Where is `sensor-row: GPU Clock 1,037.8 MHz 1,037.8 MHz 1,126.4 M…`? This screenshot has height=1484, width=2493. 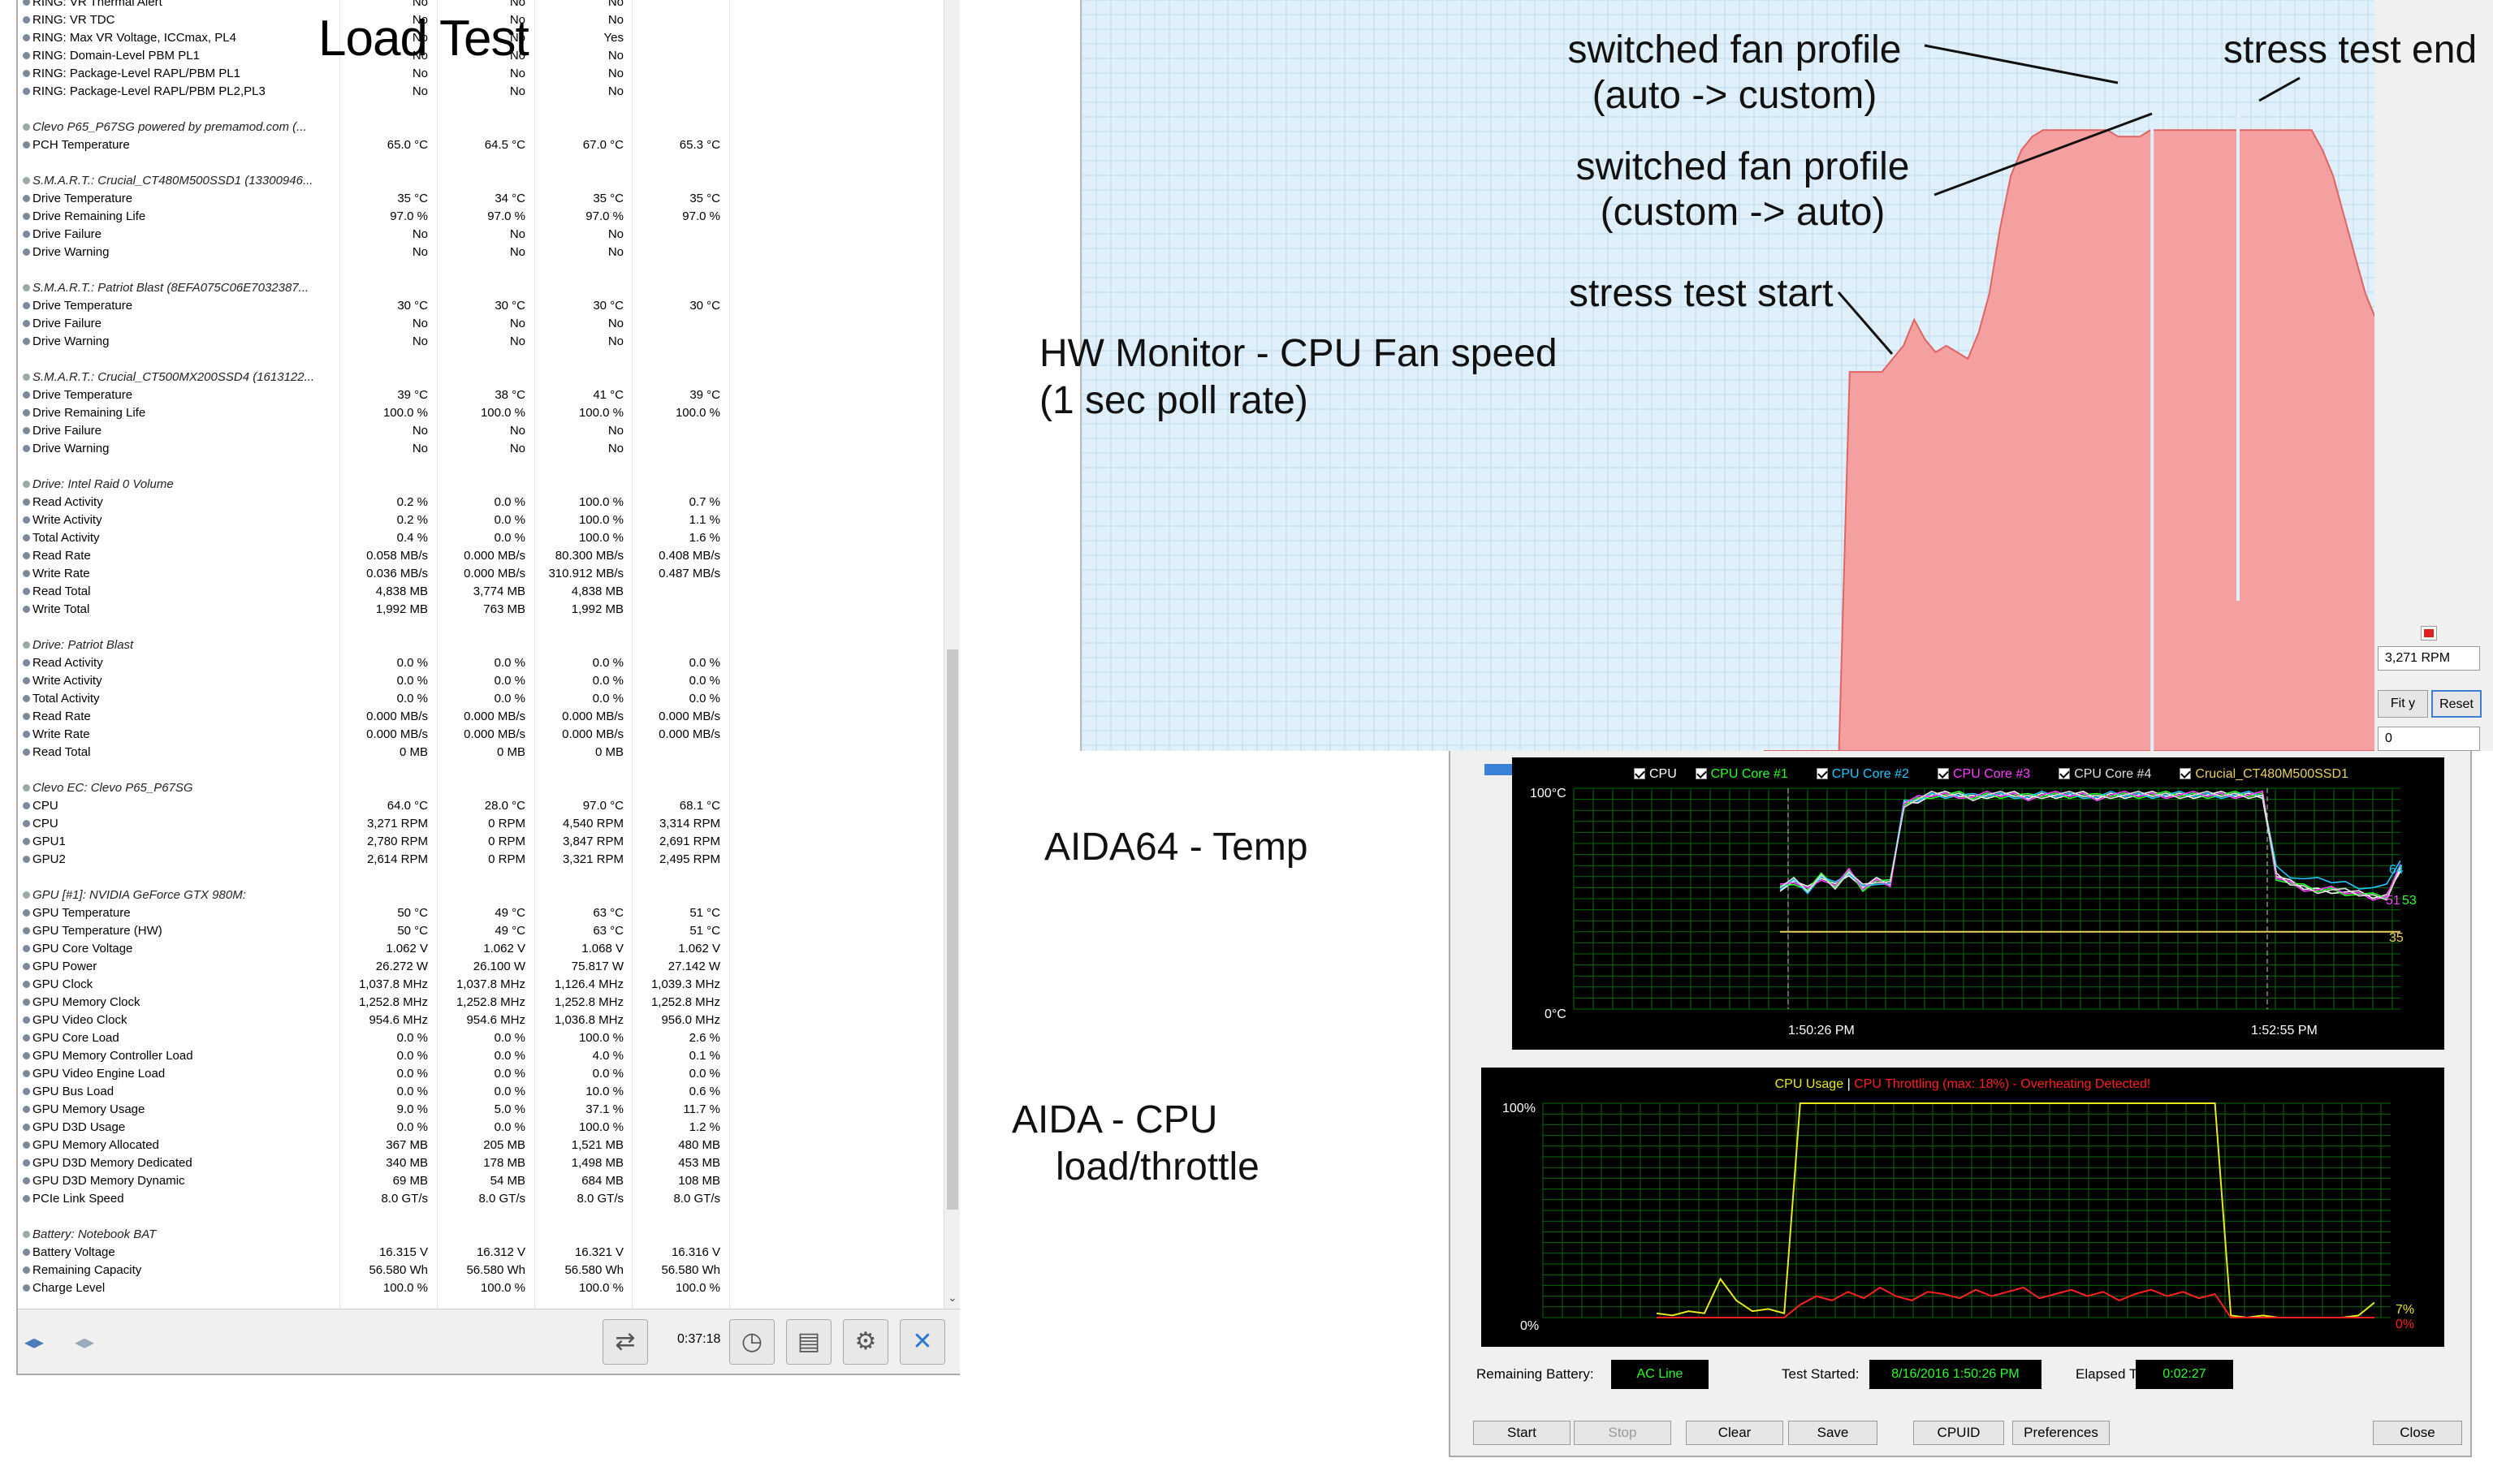 sensor-row: GPU Clock 1,037.8 MHz 1,037.8 MHz 1,126.4 M… is located at coordinates (481, 985).